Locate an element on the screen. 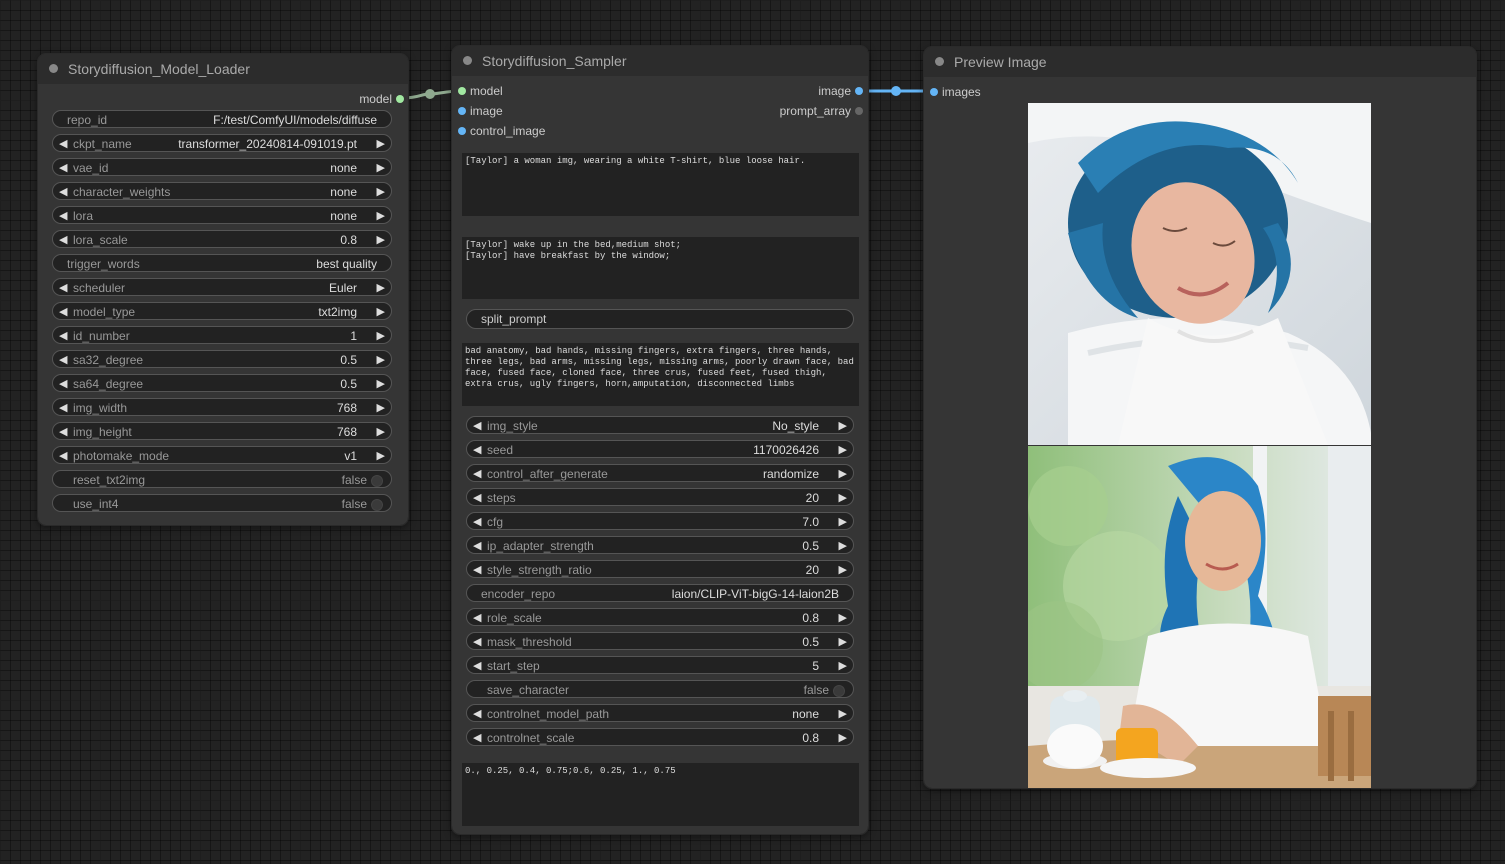  control-image-input-dot-icon is located at coordinates (462, 131).